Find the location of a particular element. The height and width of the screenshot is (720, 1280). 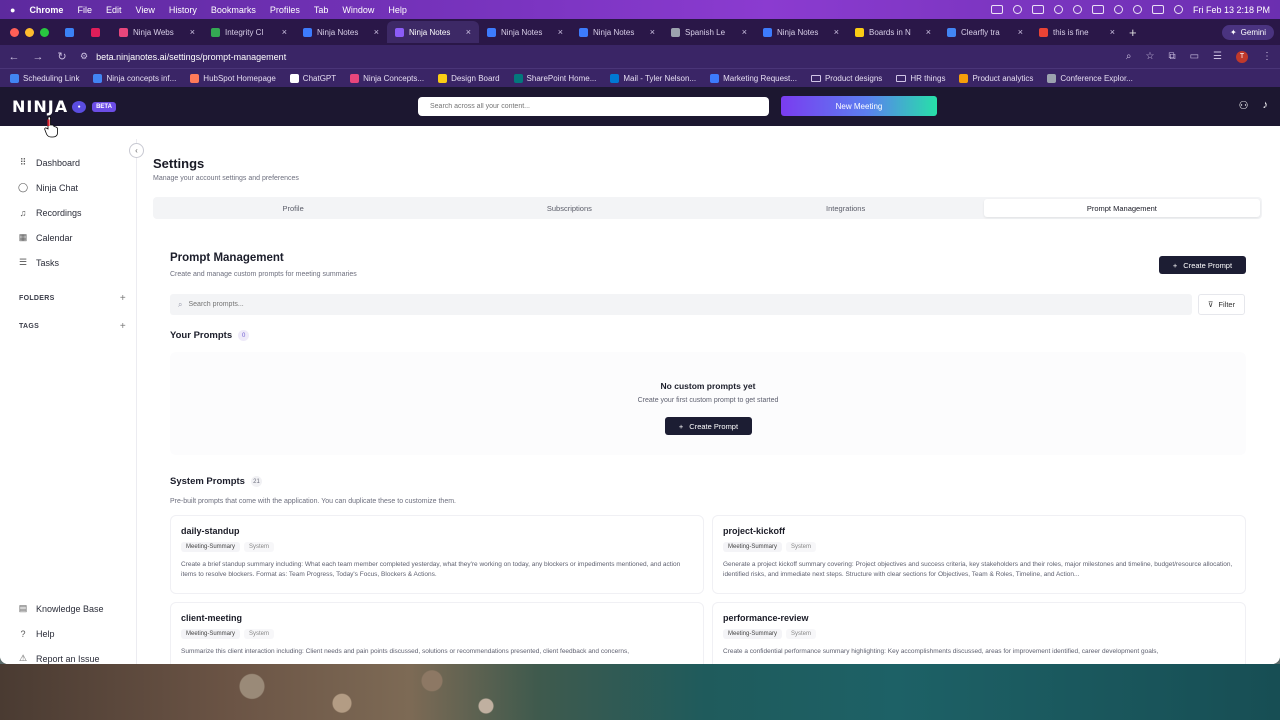

sidebar-item-help: ? Help is located at coordinates (68, 633).